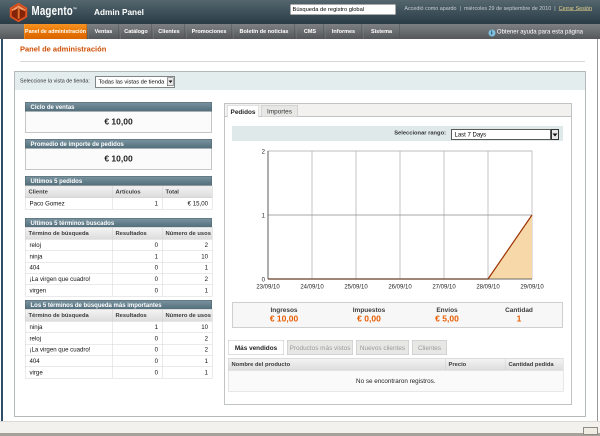  What do you see at coordinates (488, 288) in the screenshot?
I see `svg-text: 28/09/10` at bounding box center [488, 288].